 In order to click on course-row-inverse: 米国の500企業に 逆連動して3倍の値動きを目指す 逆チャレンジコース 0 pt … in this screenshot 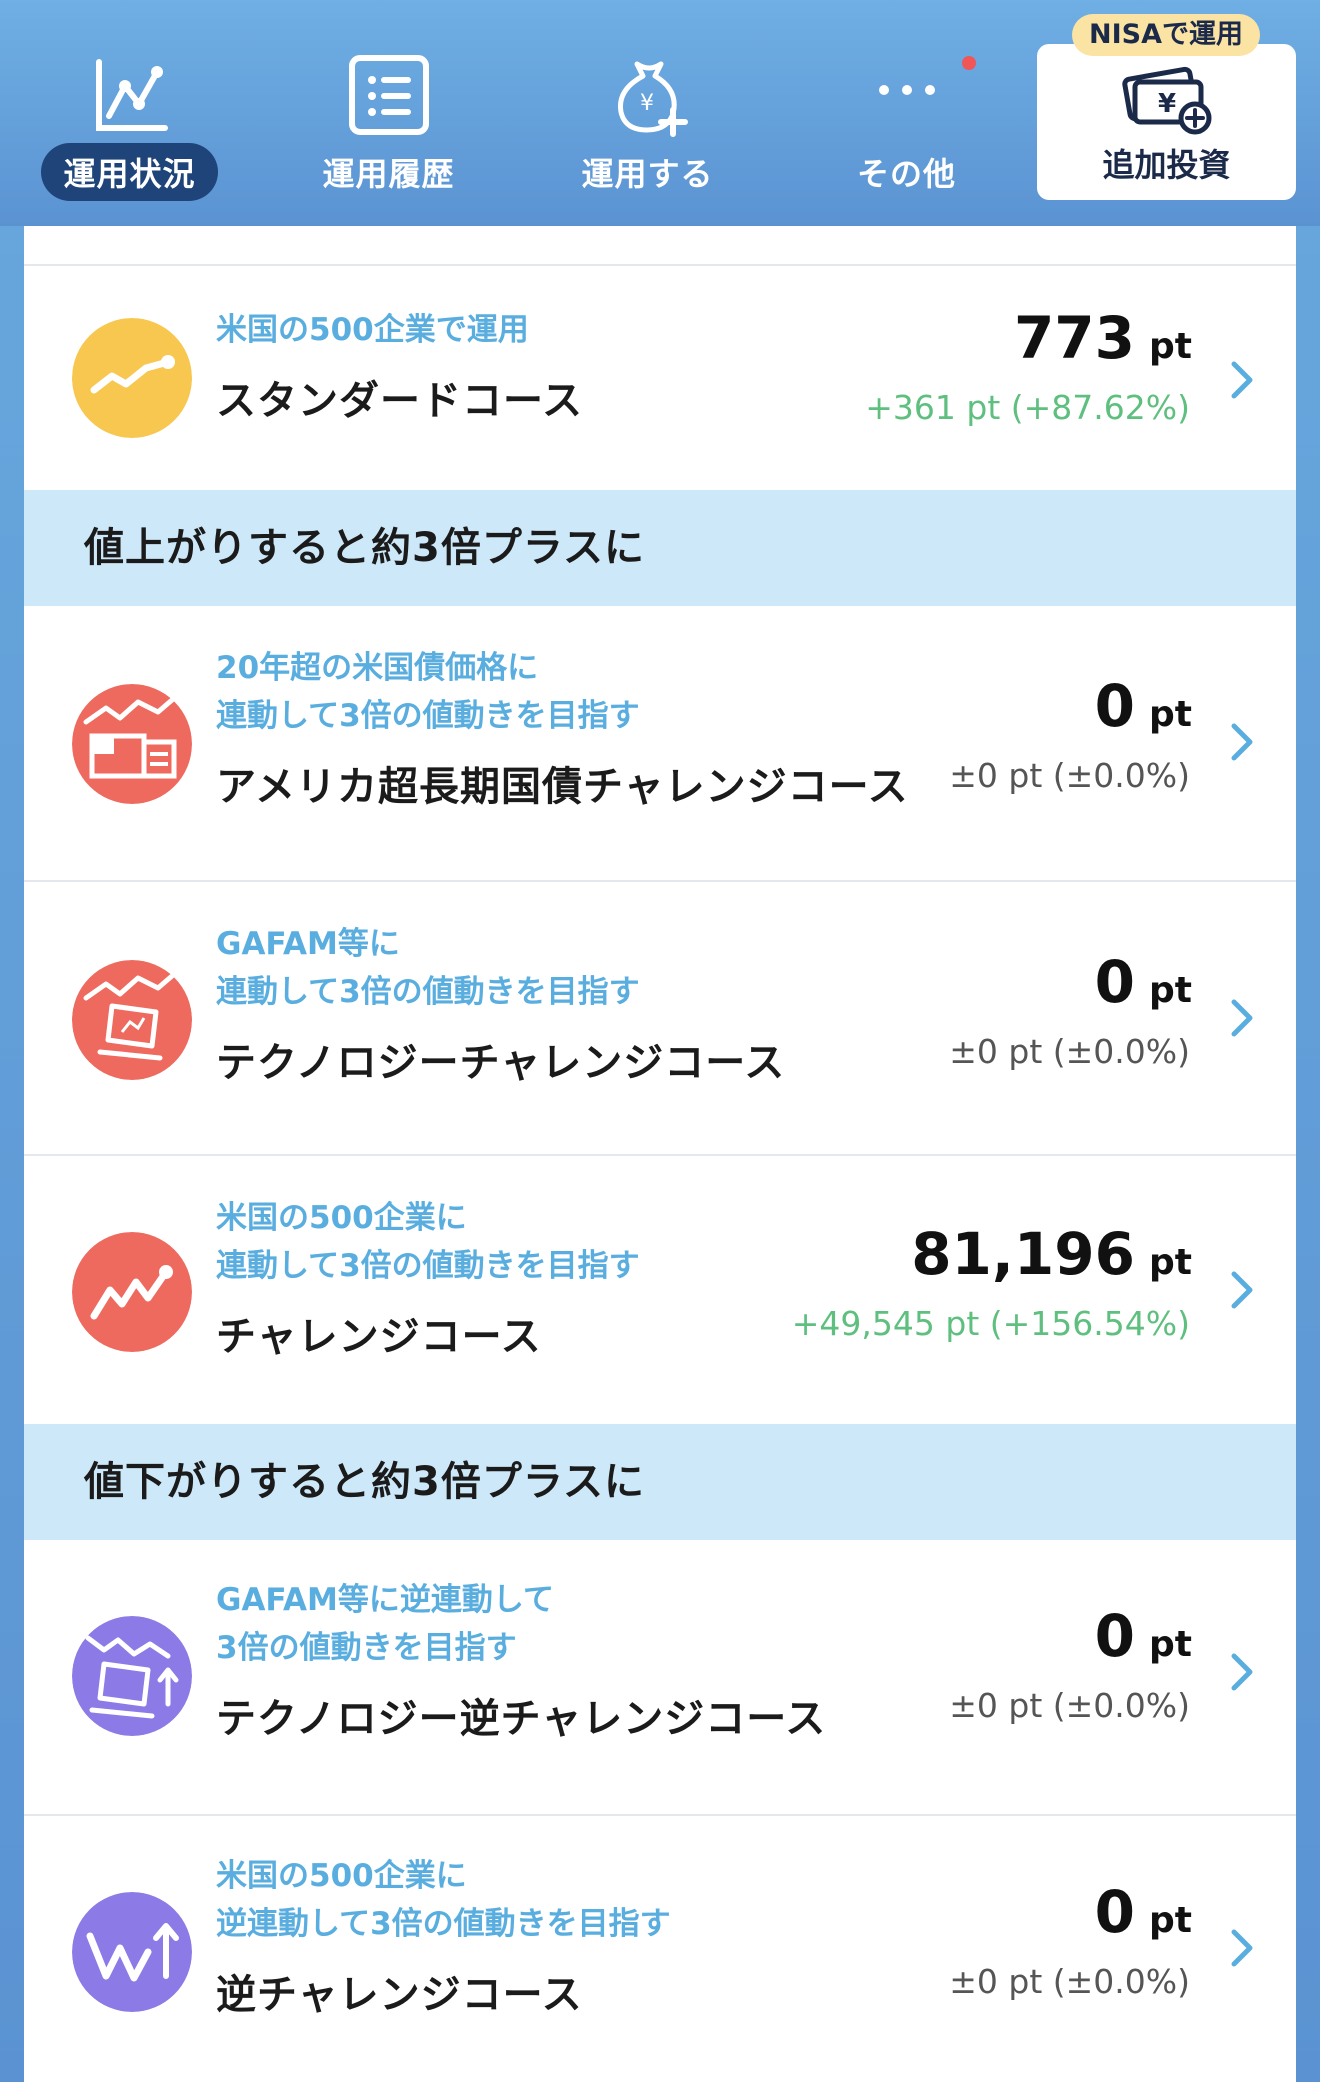, I will do `click(660, 1948)`.